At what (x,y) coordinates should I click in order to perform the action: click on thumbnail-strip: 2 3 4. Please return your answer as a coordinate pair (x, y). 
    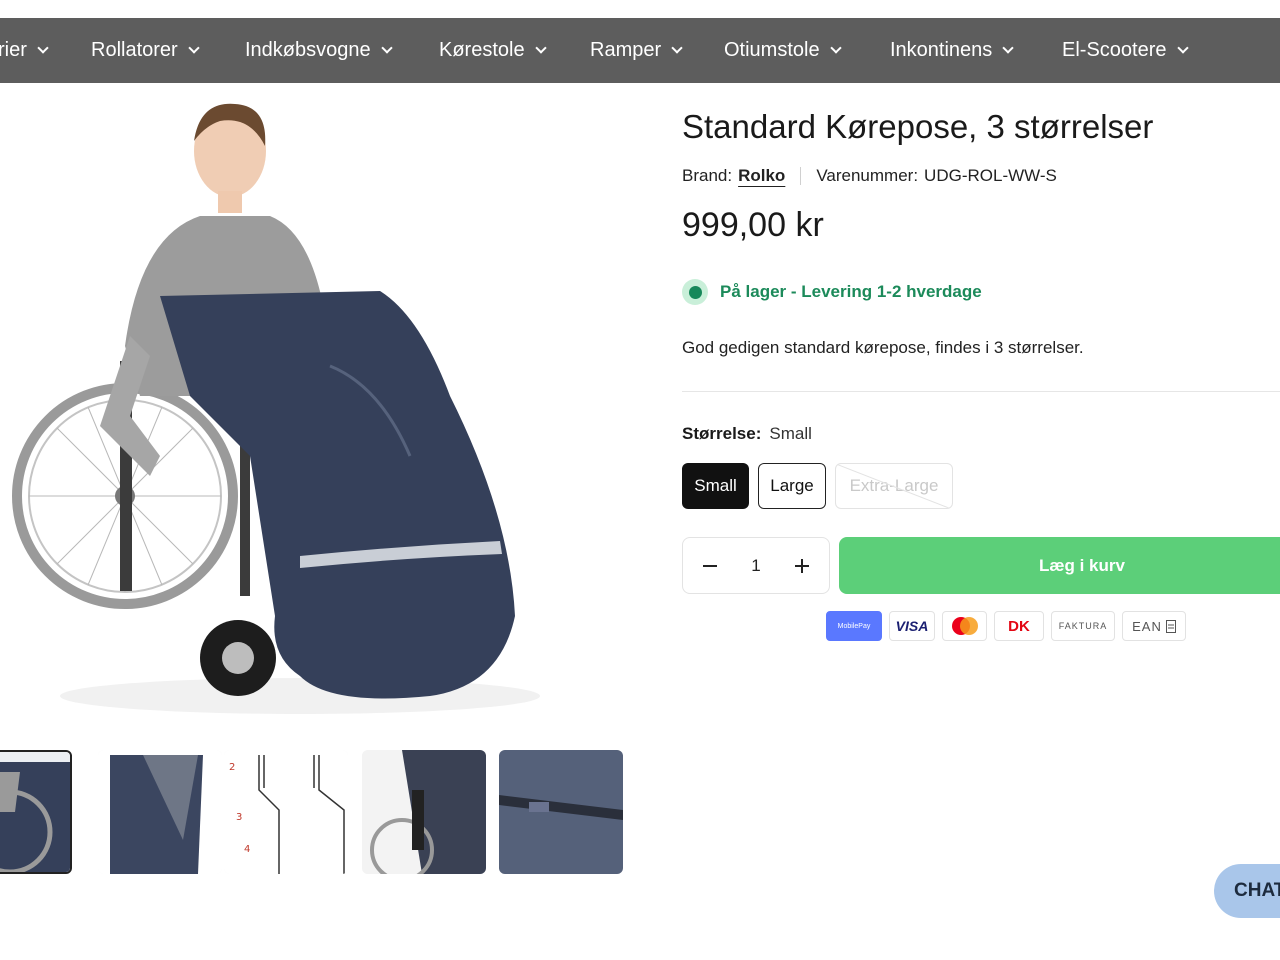
    Looking at the image, I should click on (315, 812).